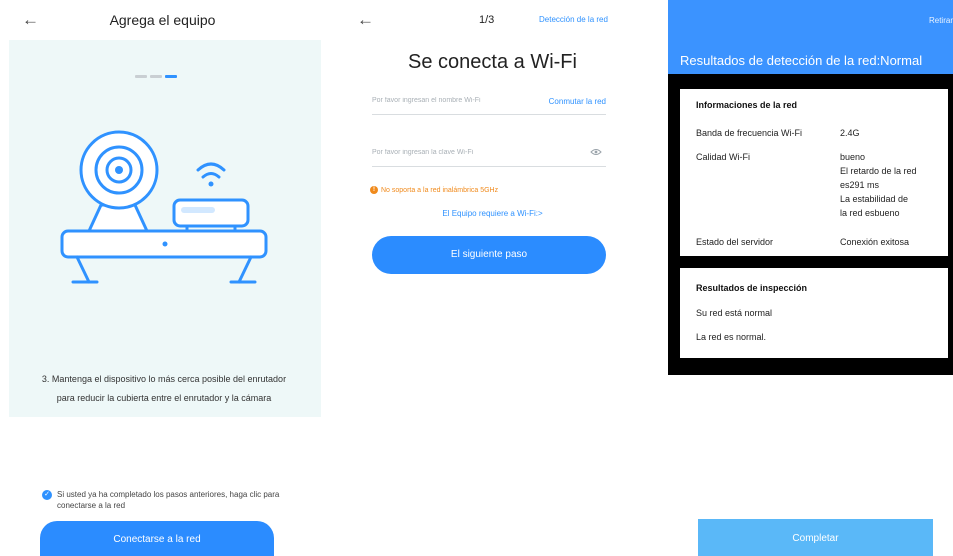  I want to click on quality-line: bueno, so click(853, 157).